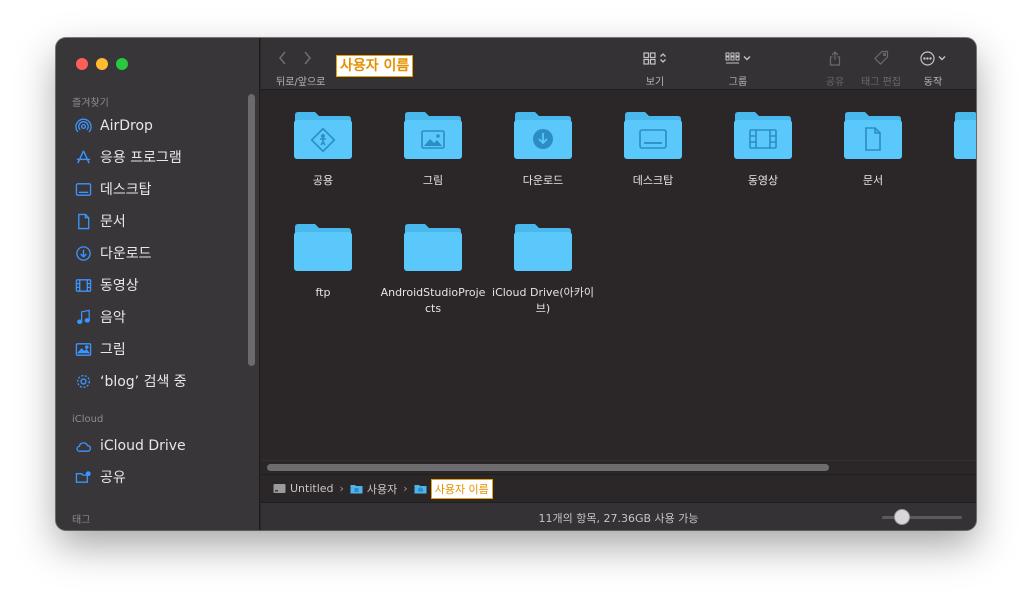 The width and height of the screenshot is (1032, 604). What do you see at coordinates (122, 64) in the screenshot?
I see `zoom-button` at bounding box center [122, 64].